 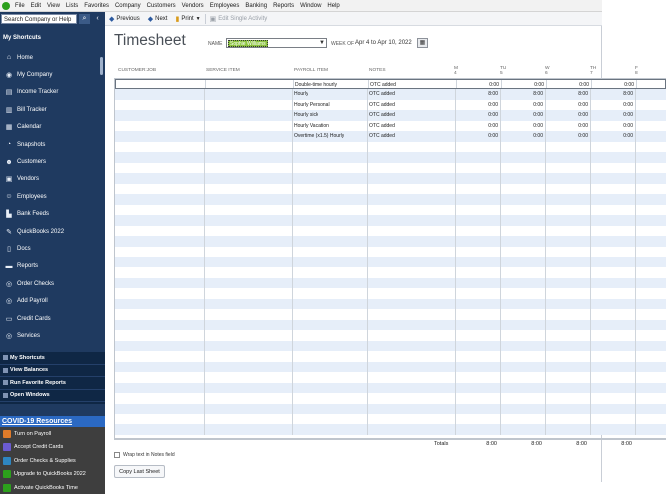 What do you see at coordinates (422, 43) in the screenshot?
I see `calendar-button: ▦` at bounding box center [422, 43].